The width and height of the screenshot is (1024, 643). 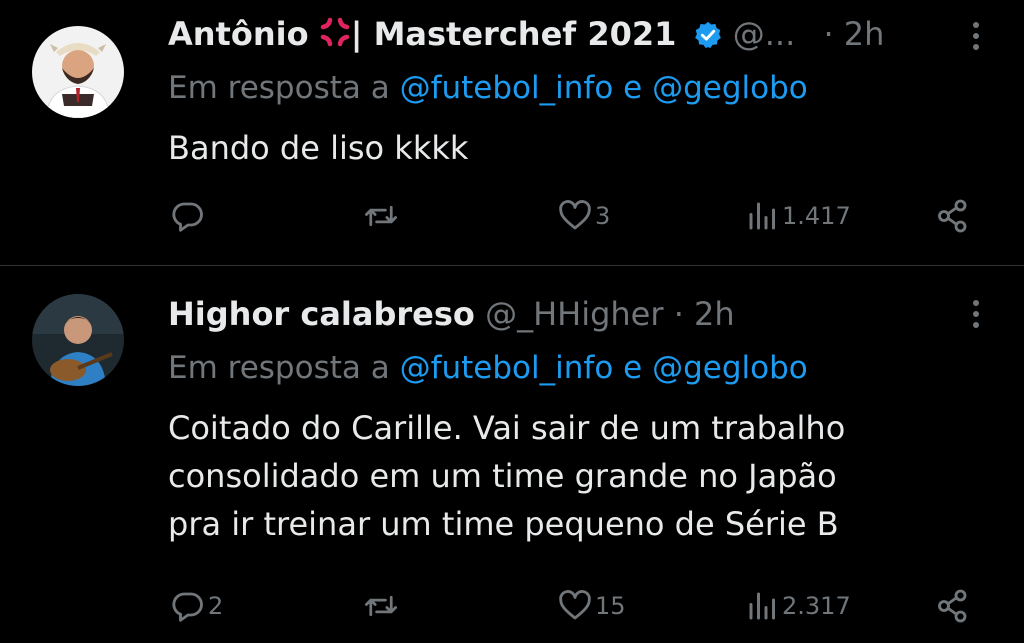 What do you see at coordinates (238, 34) in the screenshot?
I see `display-name: Antônio` at bounding box center [238, 34].